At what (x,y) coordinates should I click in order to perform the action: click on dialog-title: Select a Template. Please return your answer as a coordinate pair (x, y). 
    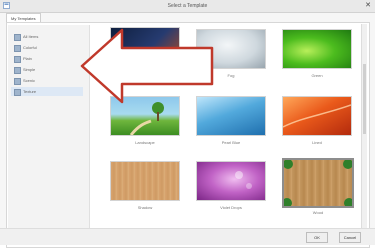
    Looking at the image, I should click on (187, 6).